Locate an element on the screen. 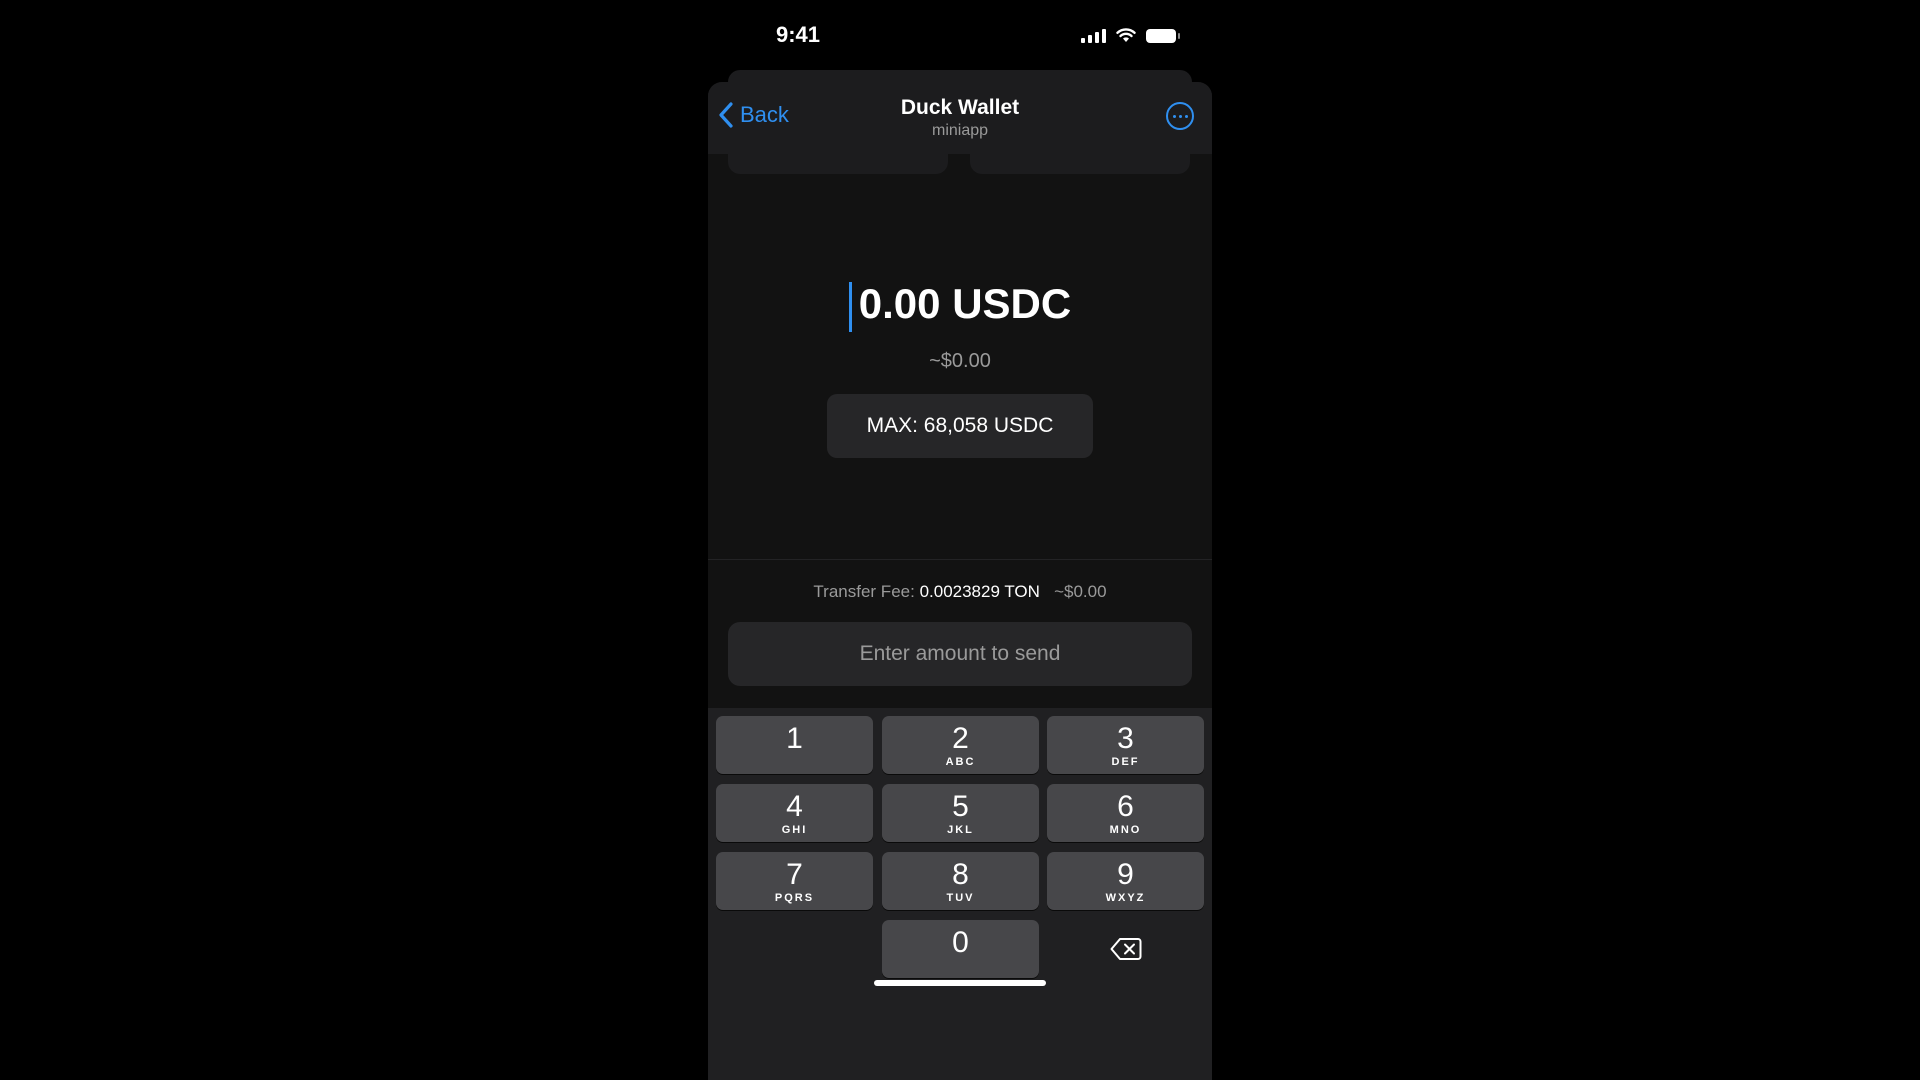 This screenshot has width=1920, height=1080. app-subtitle: miniapp is located at coordinates (960, 130).